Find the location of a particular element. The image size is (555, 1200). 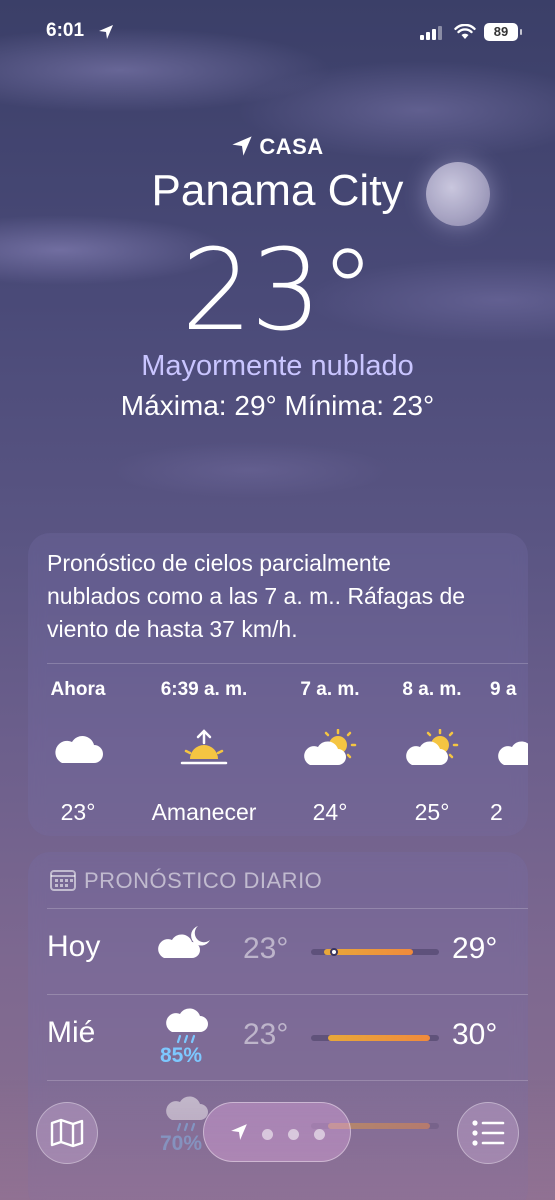

current-location-icon is located at coordinates (239, 1132).